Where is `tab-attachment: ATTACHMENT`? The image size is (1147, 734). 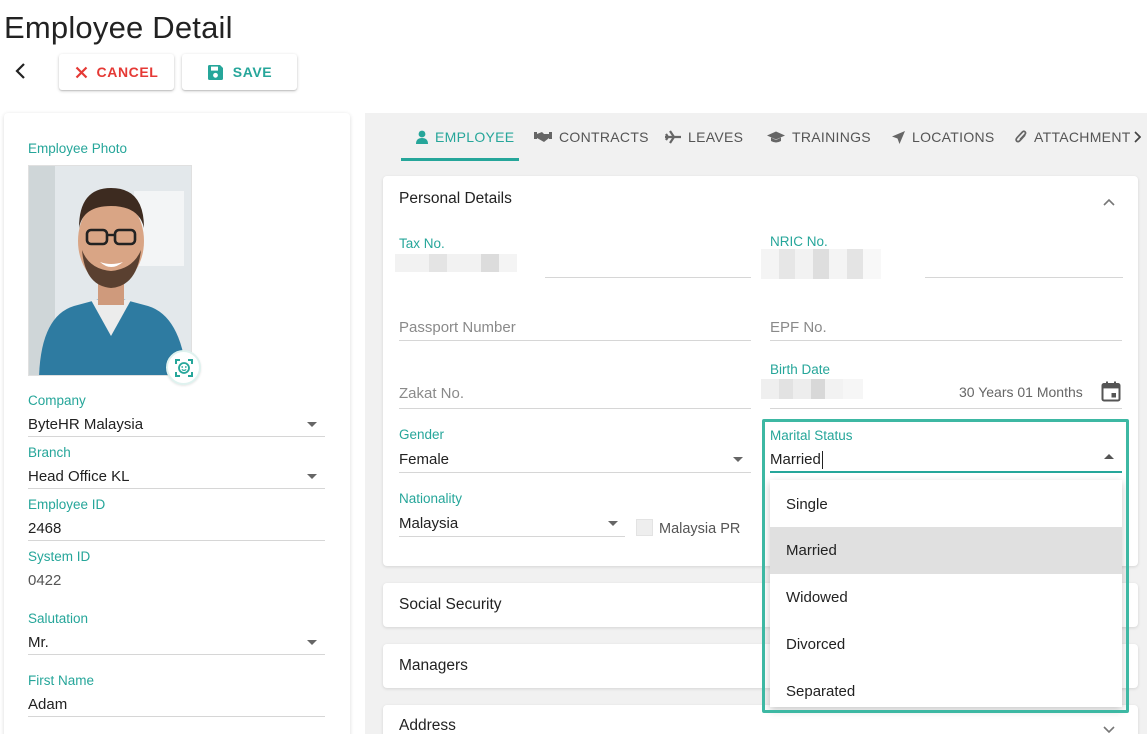 tab-attachment: ATTACHMENT is located at coordinates (1073, 137).